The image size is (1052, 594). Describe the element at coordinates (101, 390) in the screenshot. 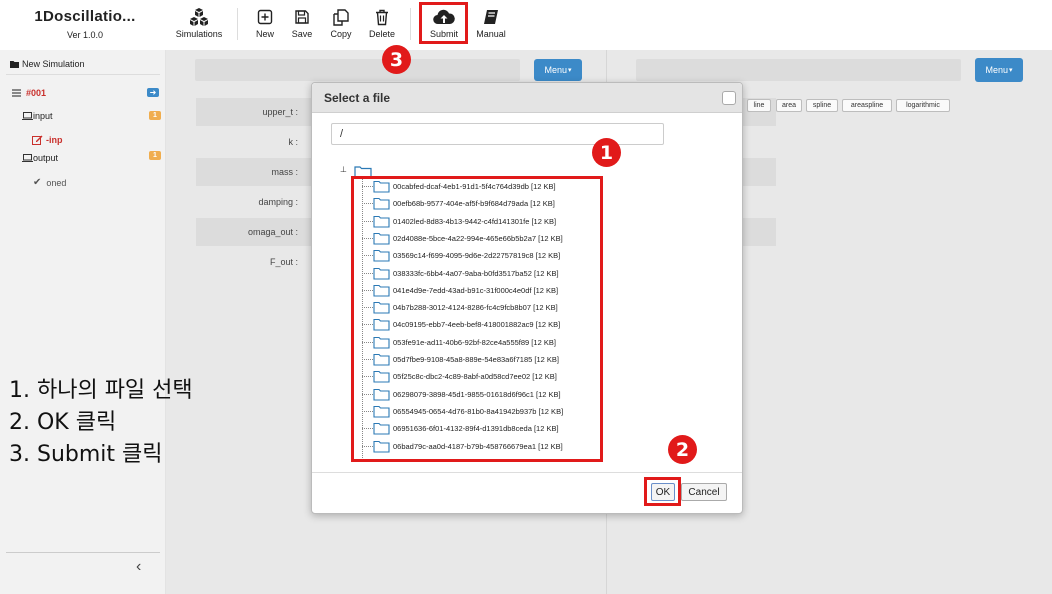

I see `instruction-step: 1. 하나의 파일 선택` at that location.